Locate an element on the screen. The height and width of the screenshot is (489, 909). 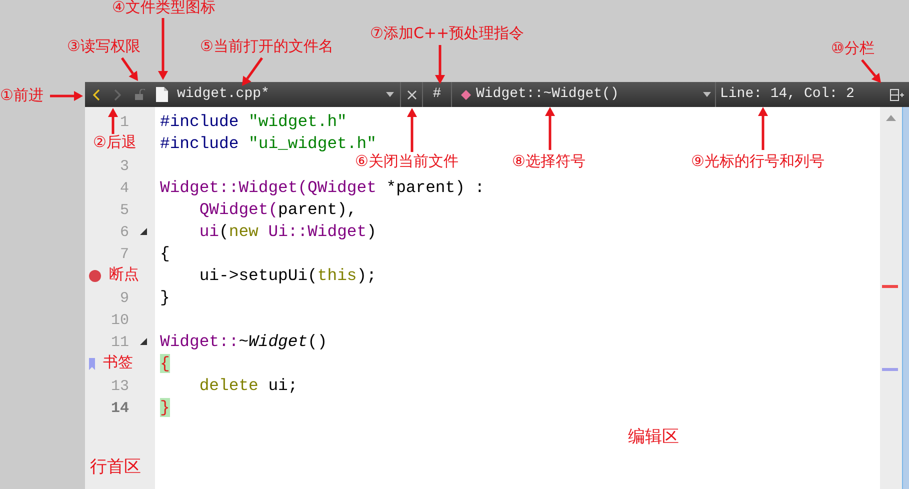
line-number: 13 is located at coordinates (119, 386).